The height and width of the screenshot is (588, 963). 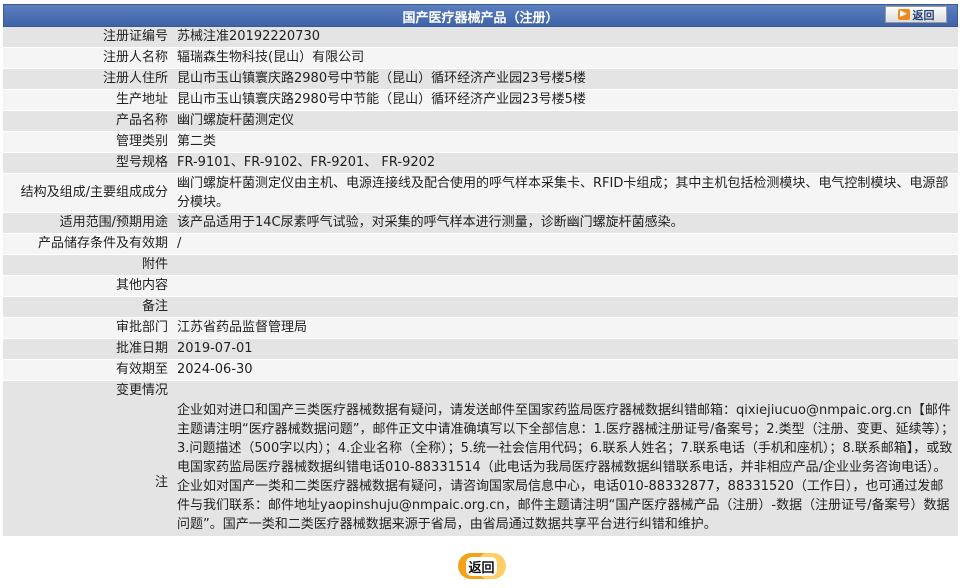 I want to click on field-value: 辐瑞森生物科技(昆山）有限公司, so click(x=566, y=58).